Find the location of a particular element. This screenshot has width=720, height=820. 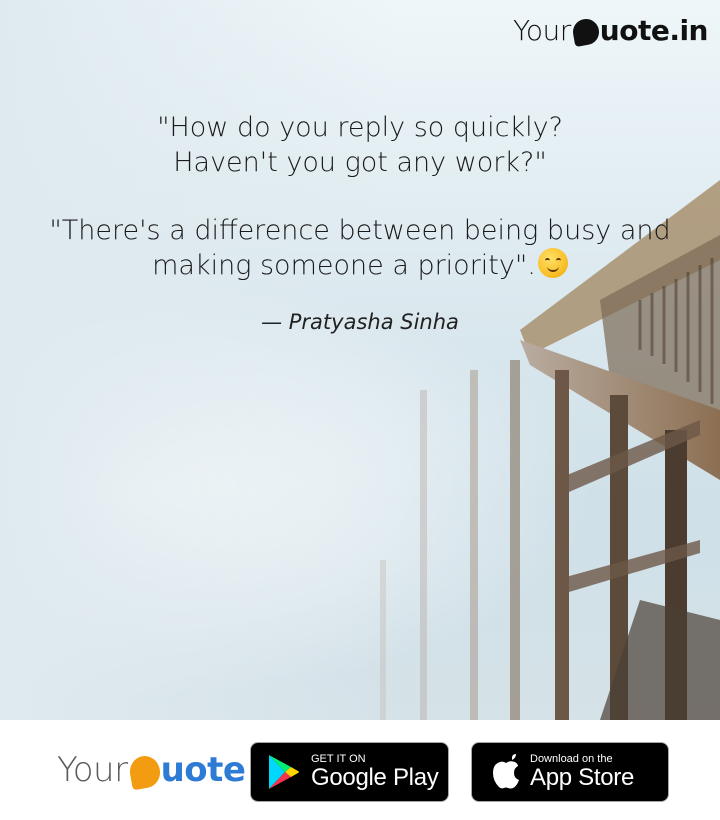

yourquote-logo-top: Your uote.in is located at coordinates (611, 30).